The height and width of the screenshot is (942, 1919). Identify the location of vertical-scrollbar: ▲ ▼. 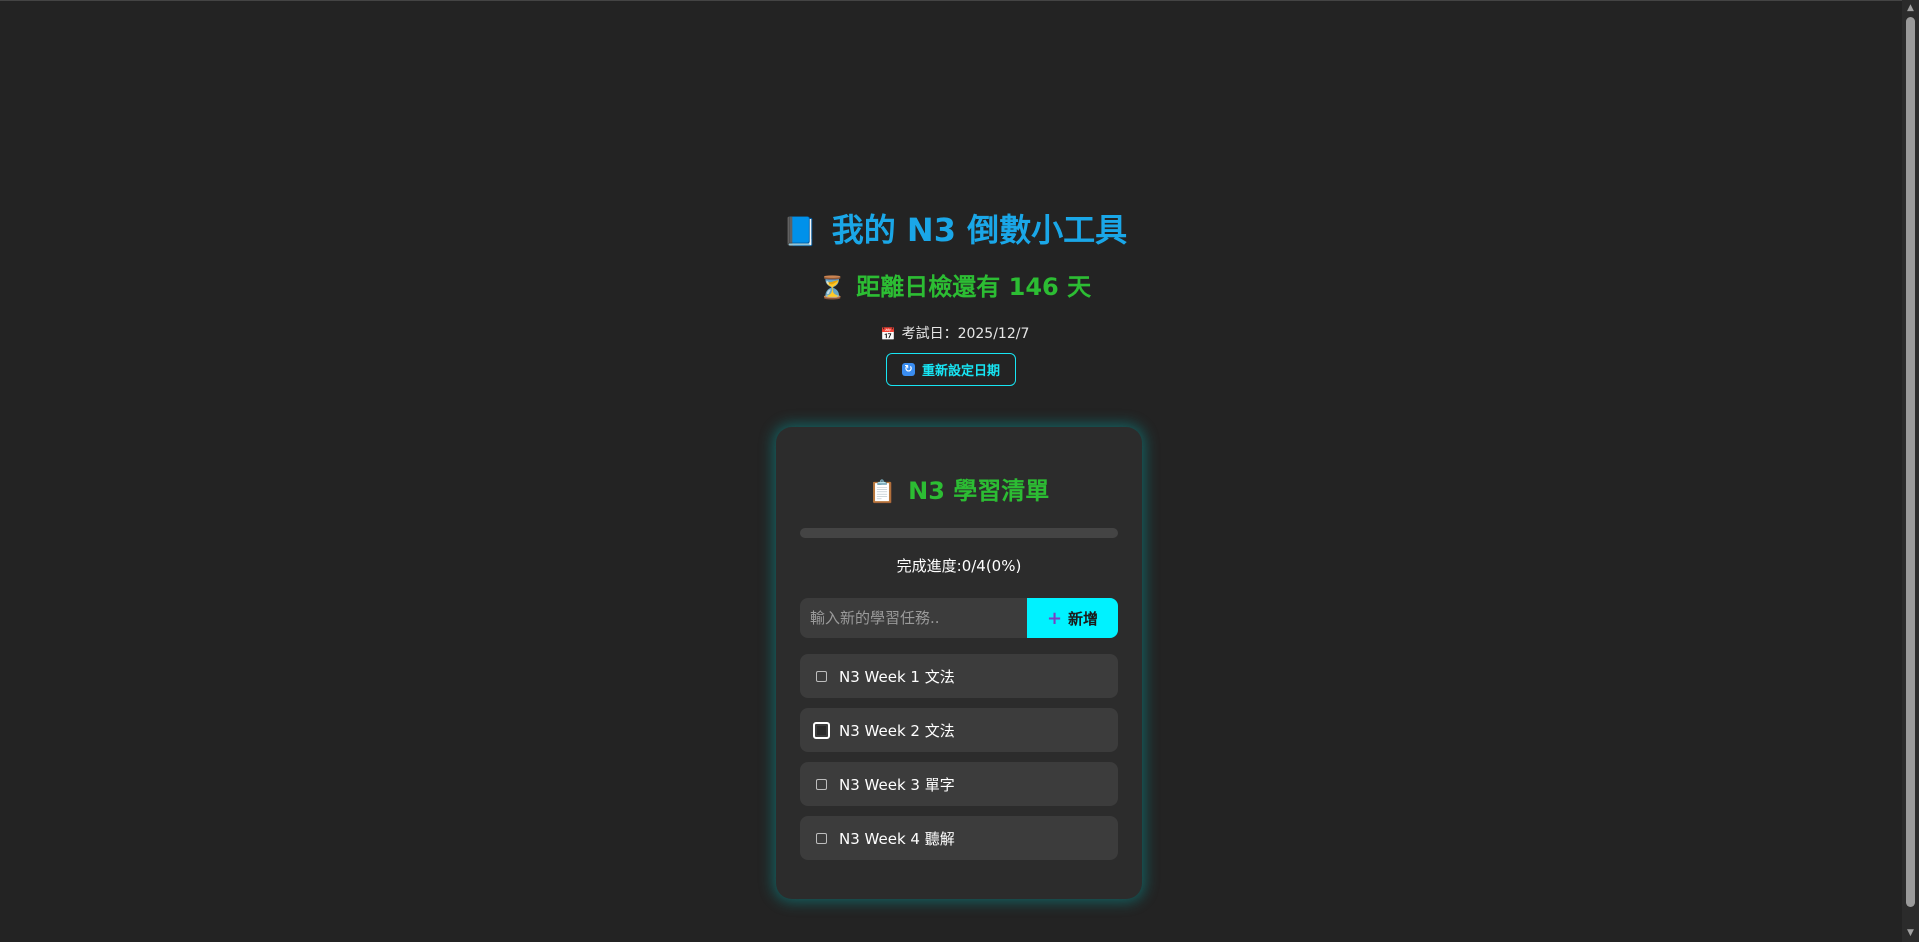
(1910, 471).